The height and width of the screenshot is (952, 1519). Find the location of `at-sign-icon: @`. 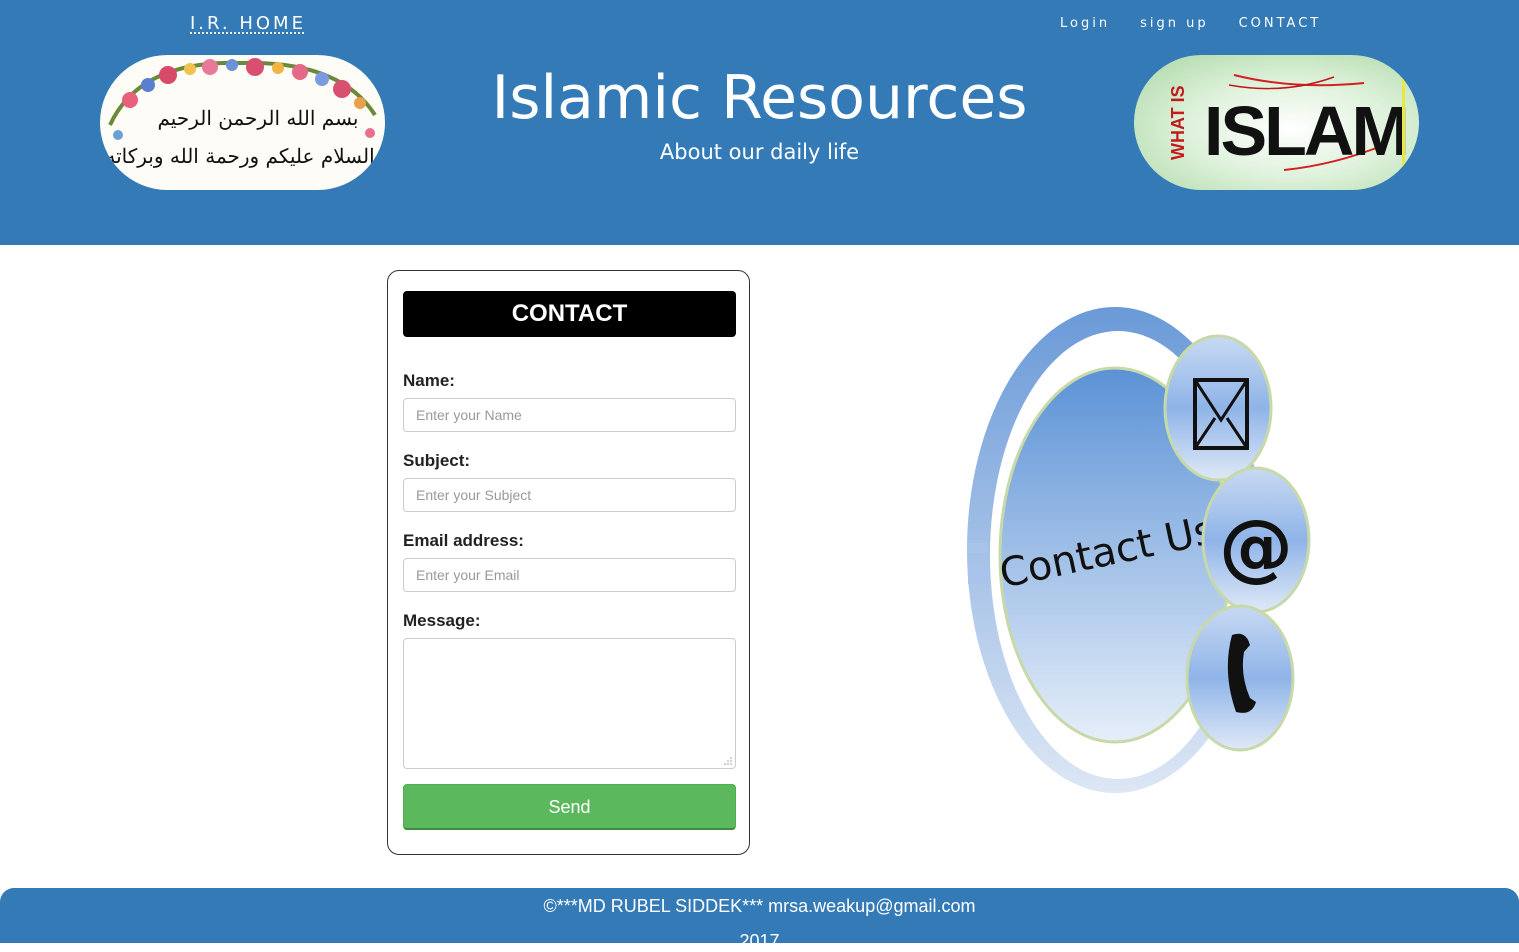

at-sign-icon: @ is located at coordinates (1256, 540).